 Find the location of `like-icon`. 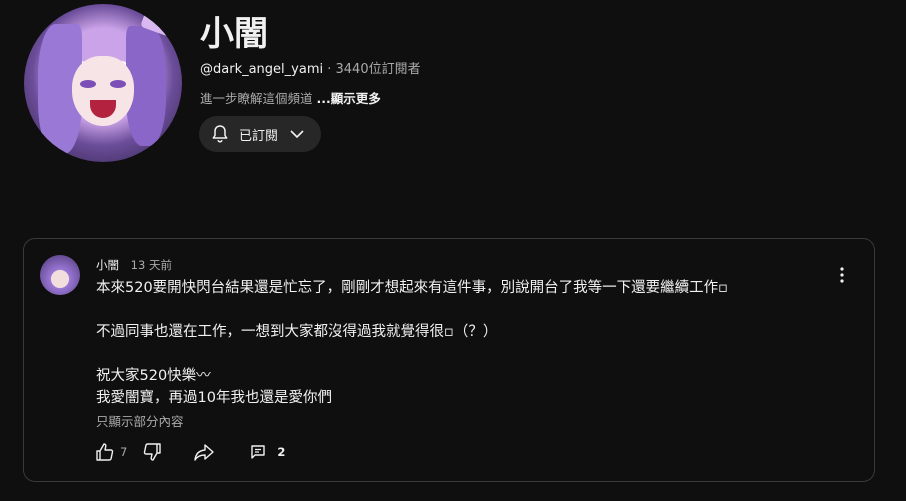

like-icon is located at coordinates (105, 452).